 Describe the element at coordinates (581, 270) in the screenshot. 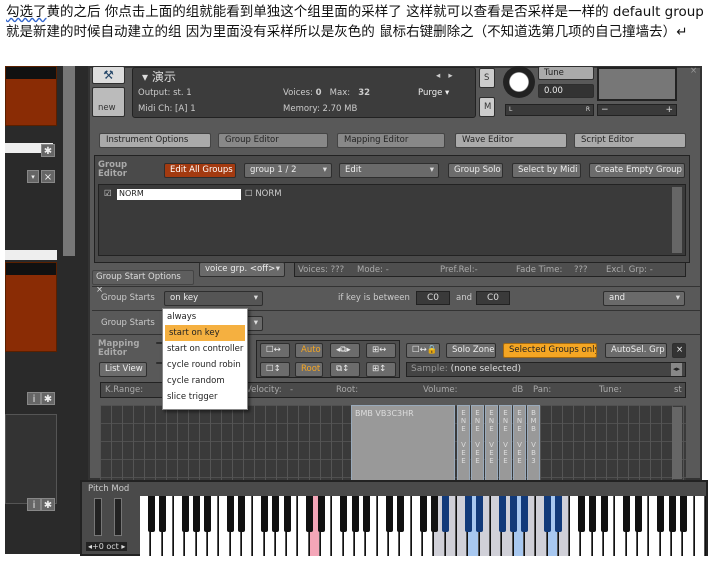

I see `fade-time-value: ???` at that location.